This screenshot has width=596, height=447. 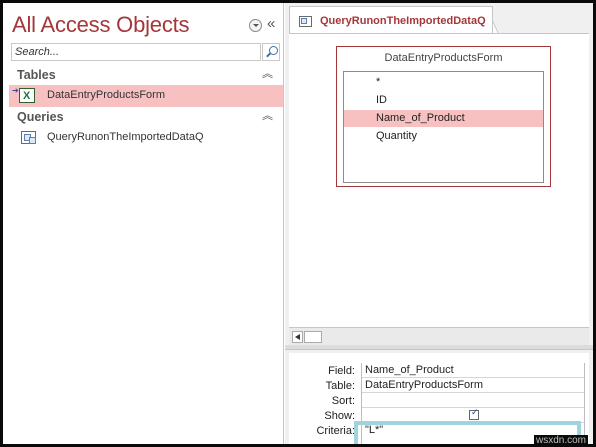 I want to click on grid-label-show: Show:, so click(x=339, y=416).